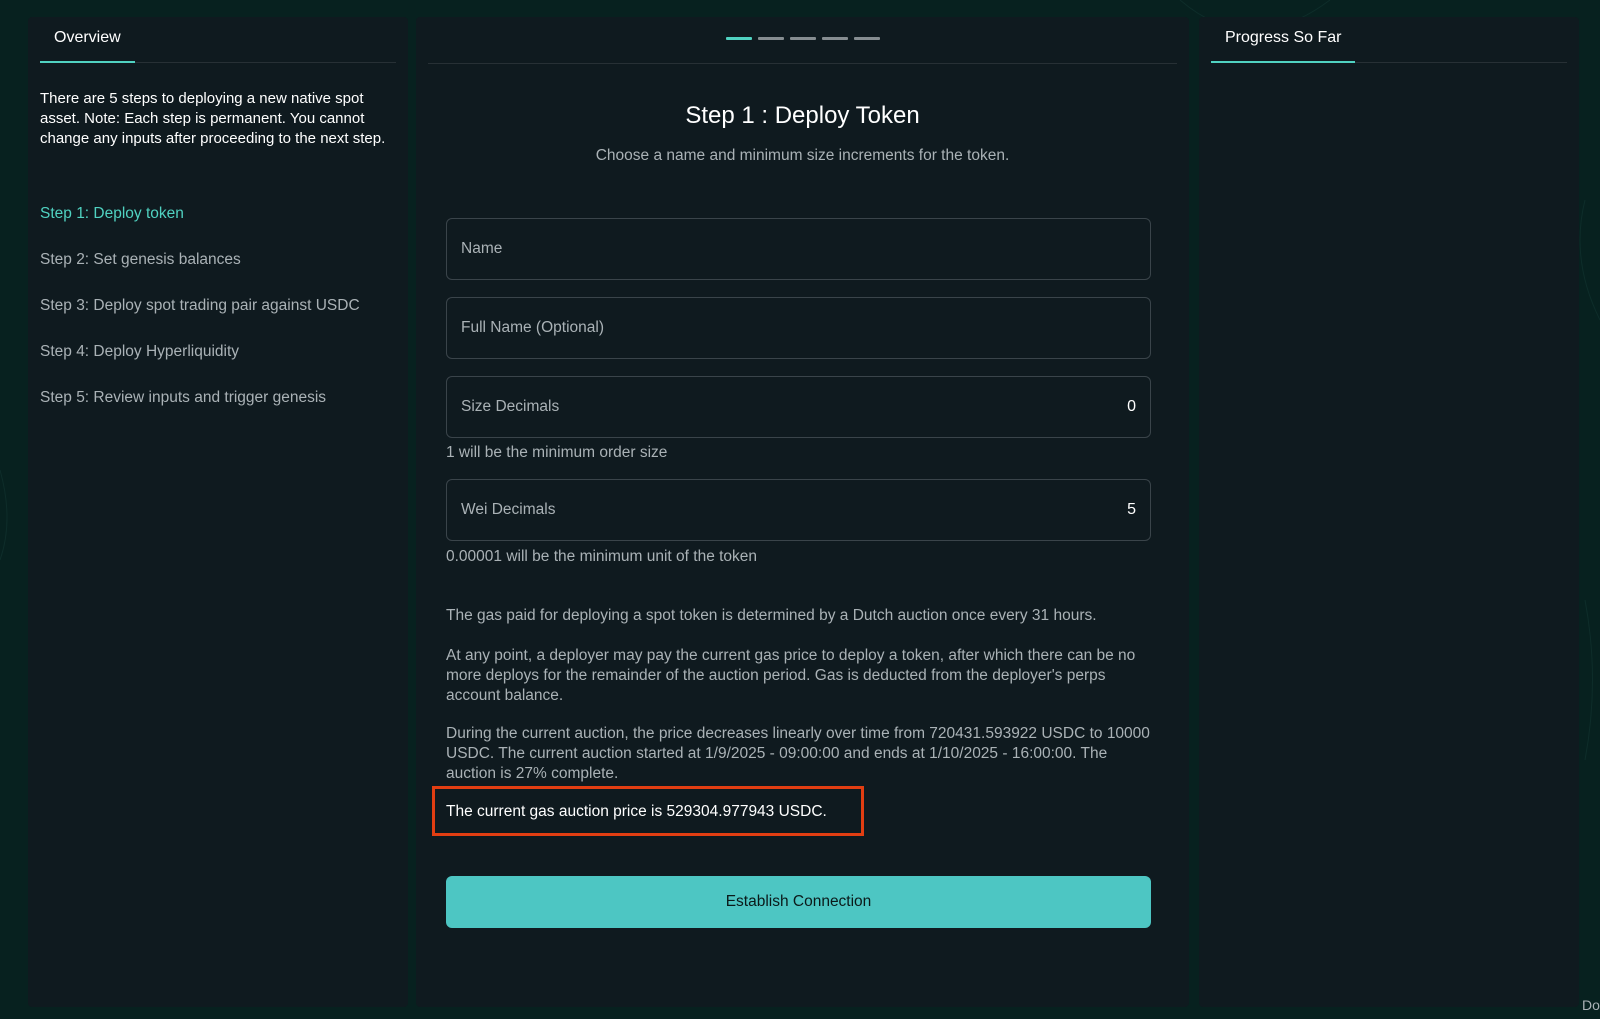 The image size is (1600, 1019). What do you see at coordinates (798, 407) in the screenshot?
I see `size-decimals-input: Size Decimals 0` at bounding box center [798, 407].